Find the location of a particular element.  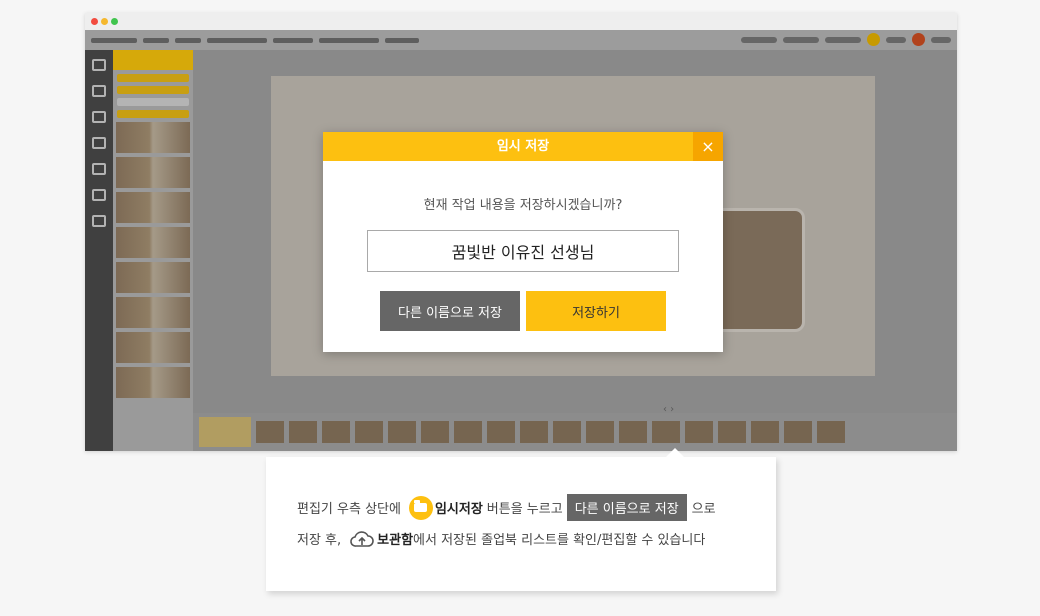

info-text: 저장 후, is located at coordinates (319, 540).